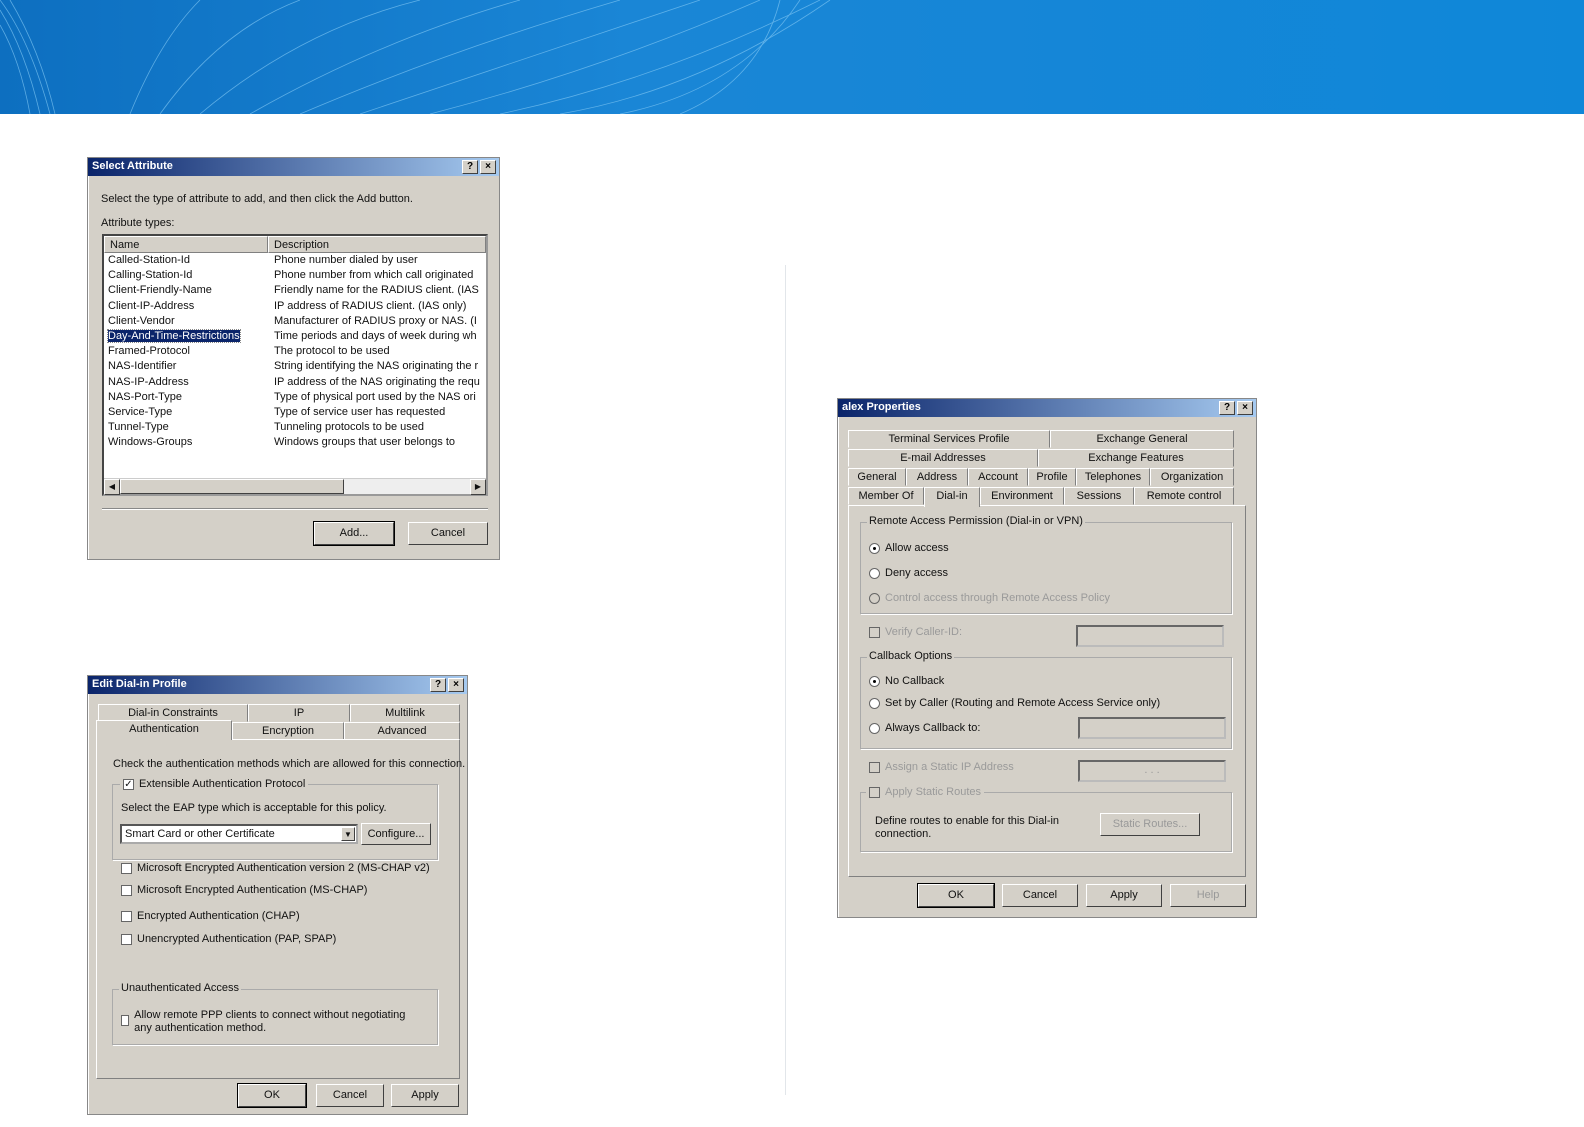 The image size is (1584, 1127). I want to click on eap-type-select: Smart Card or other Certificate ▼, so click(239, 834).